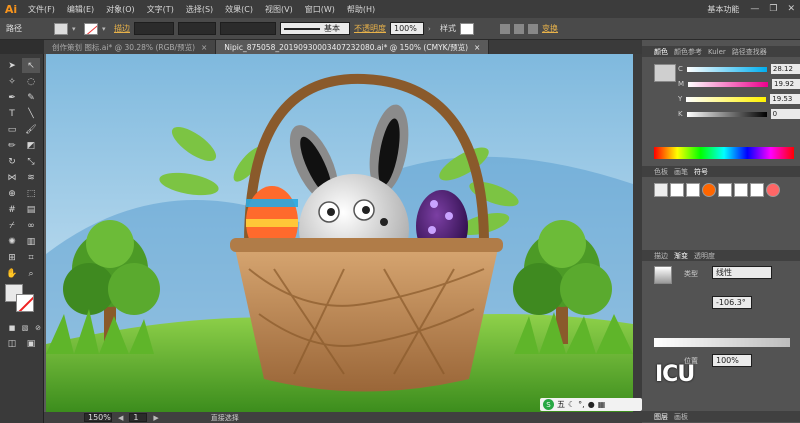 This screenshot has height=423, width=800. Describe the element at coordinates (31, 113) in the screenshot. I see `line-tool-icon: ╲` at that location.